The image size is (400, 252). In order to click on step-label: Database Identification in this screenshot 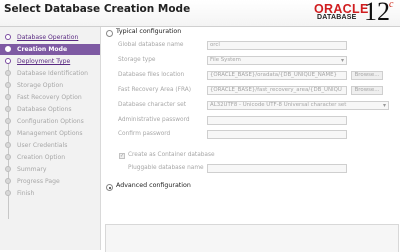, I will do `click(52, 73)`.